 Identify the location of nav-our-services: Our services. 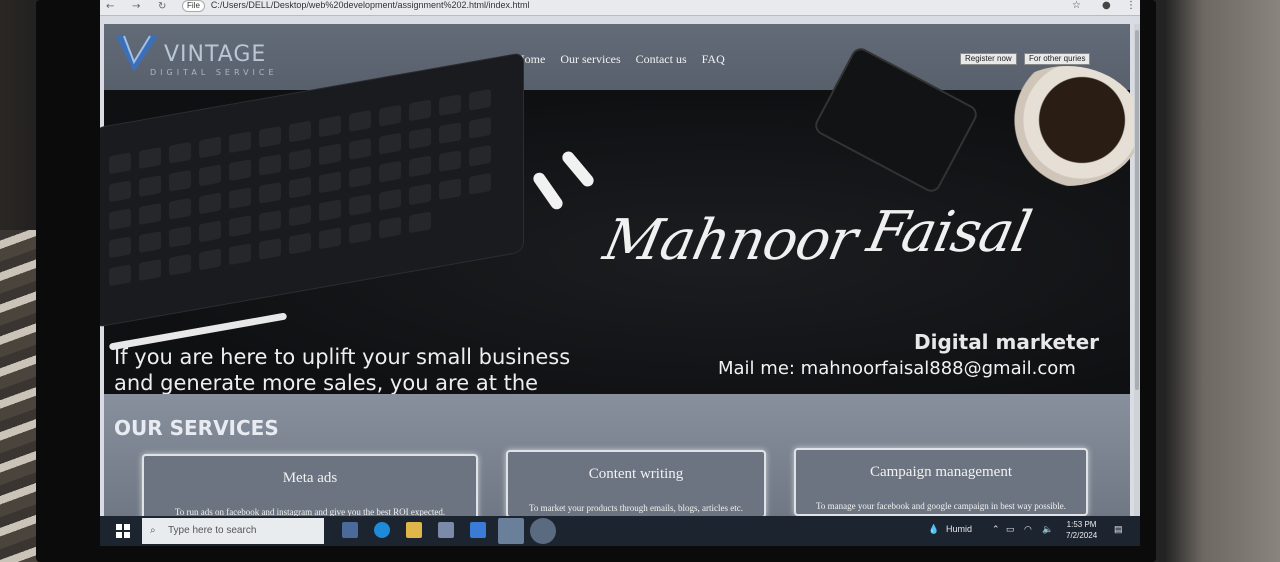
(590, 59).